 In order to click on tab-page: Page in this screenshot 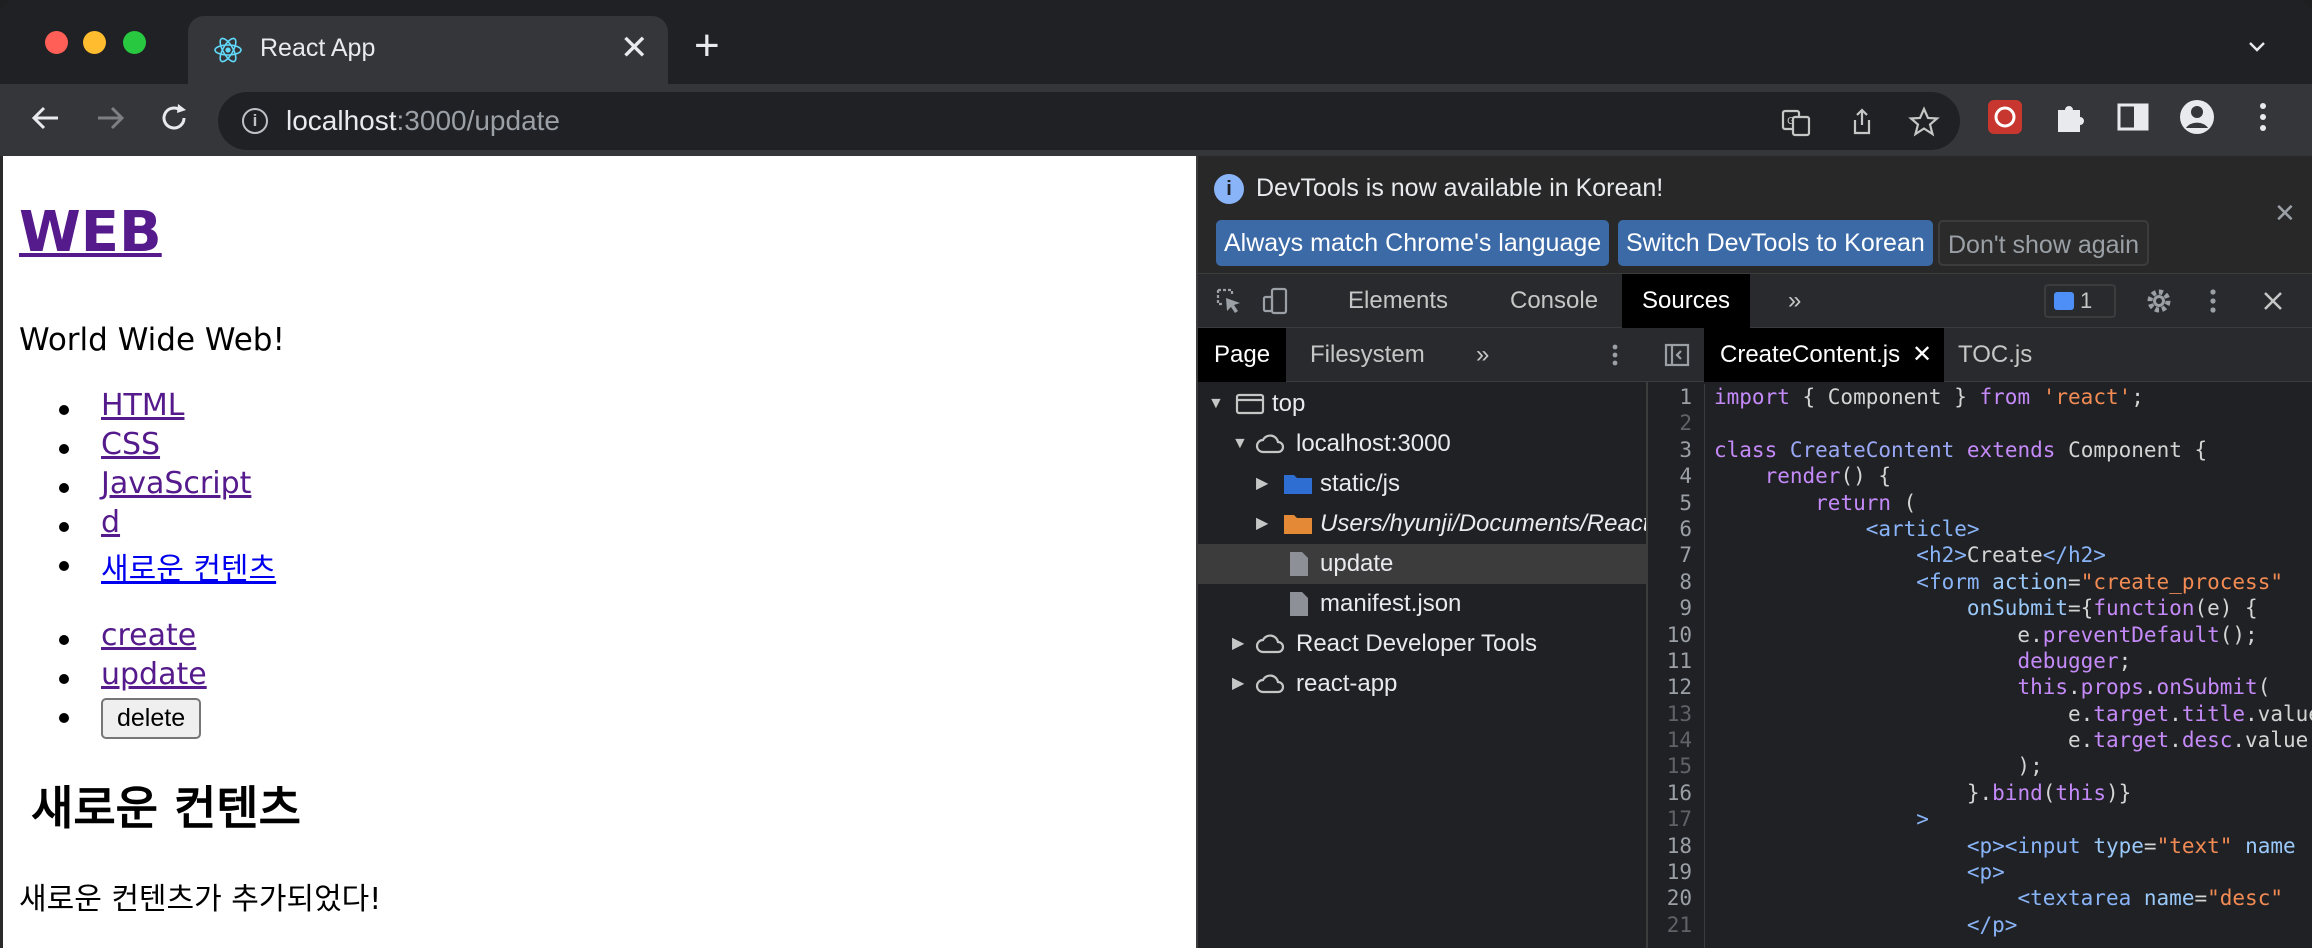, I will do `click(1242, 355)`.